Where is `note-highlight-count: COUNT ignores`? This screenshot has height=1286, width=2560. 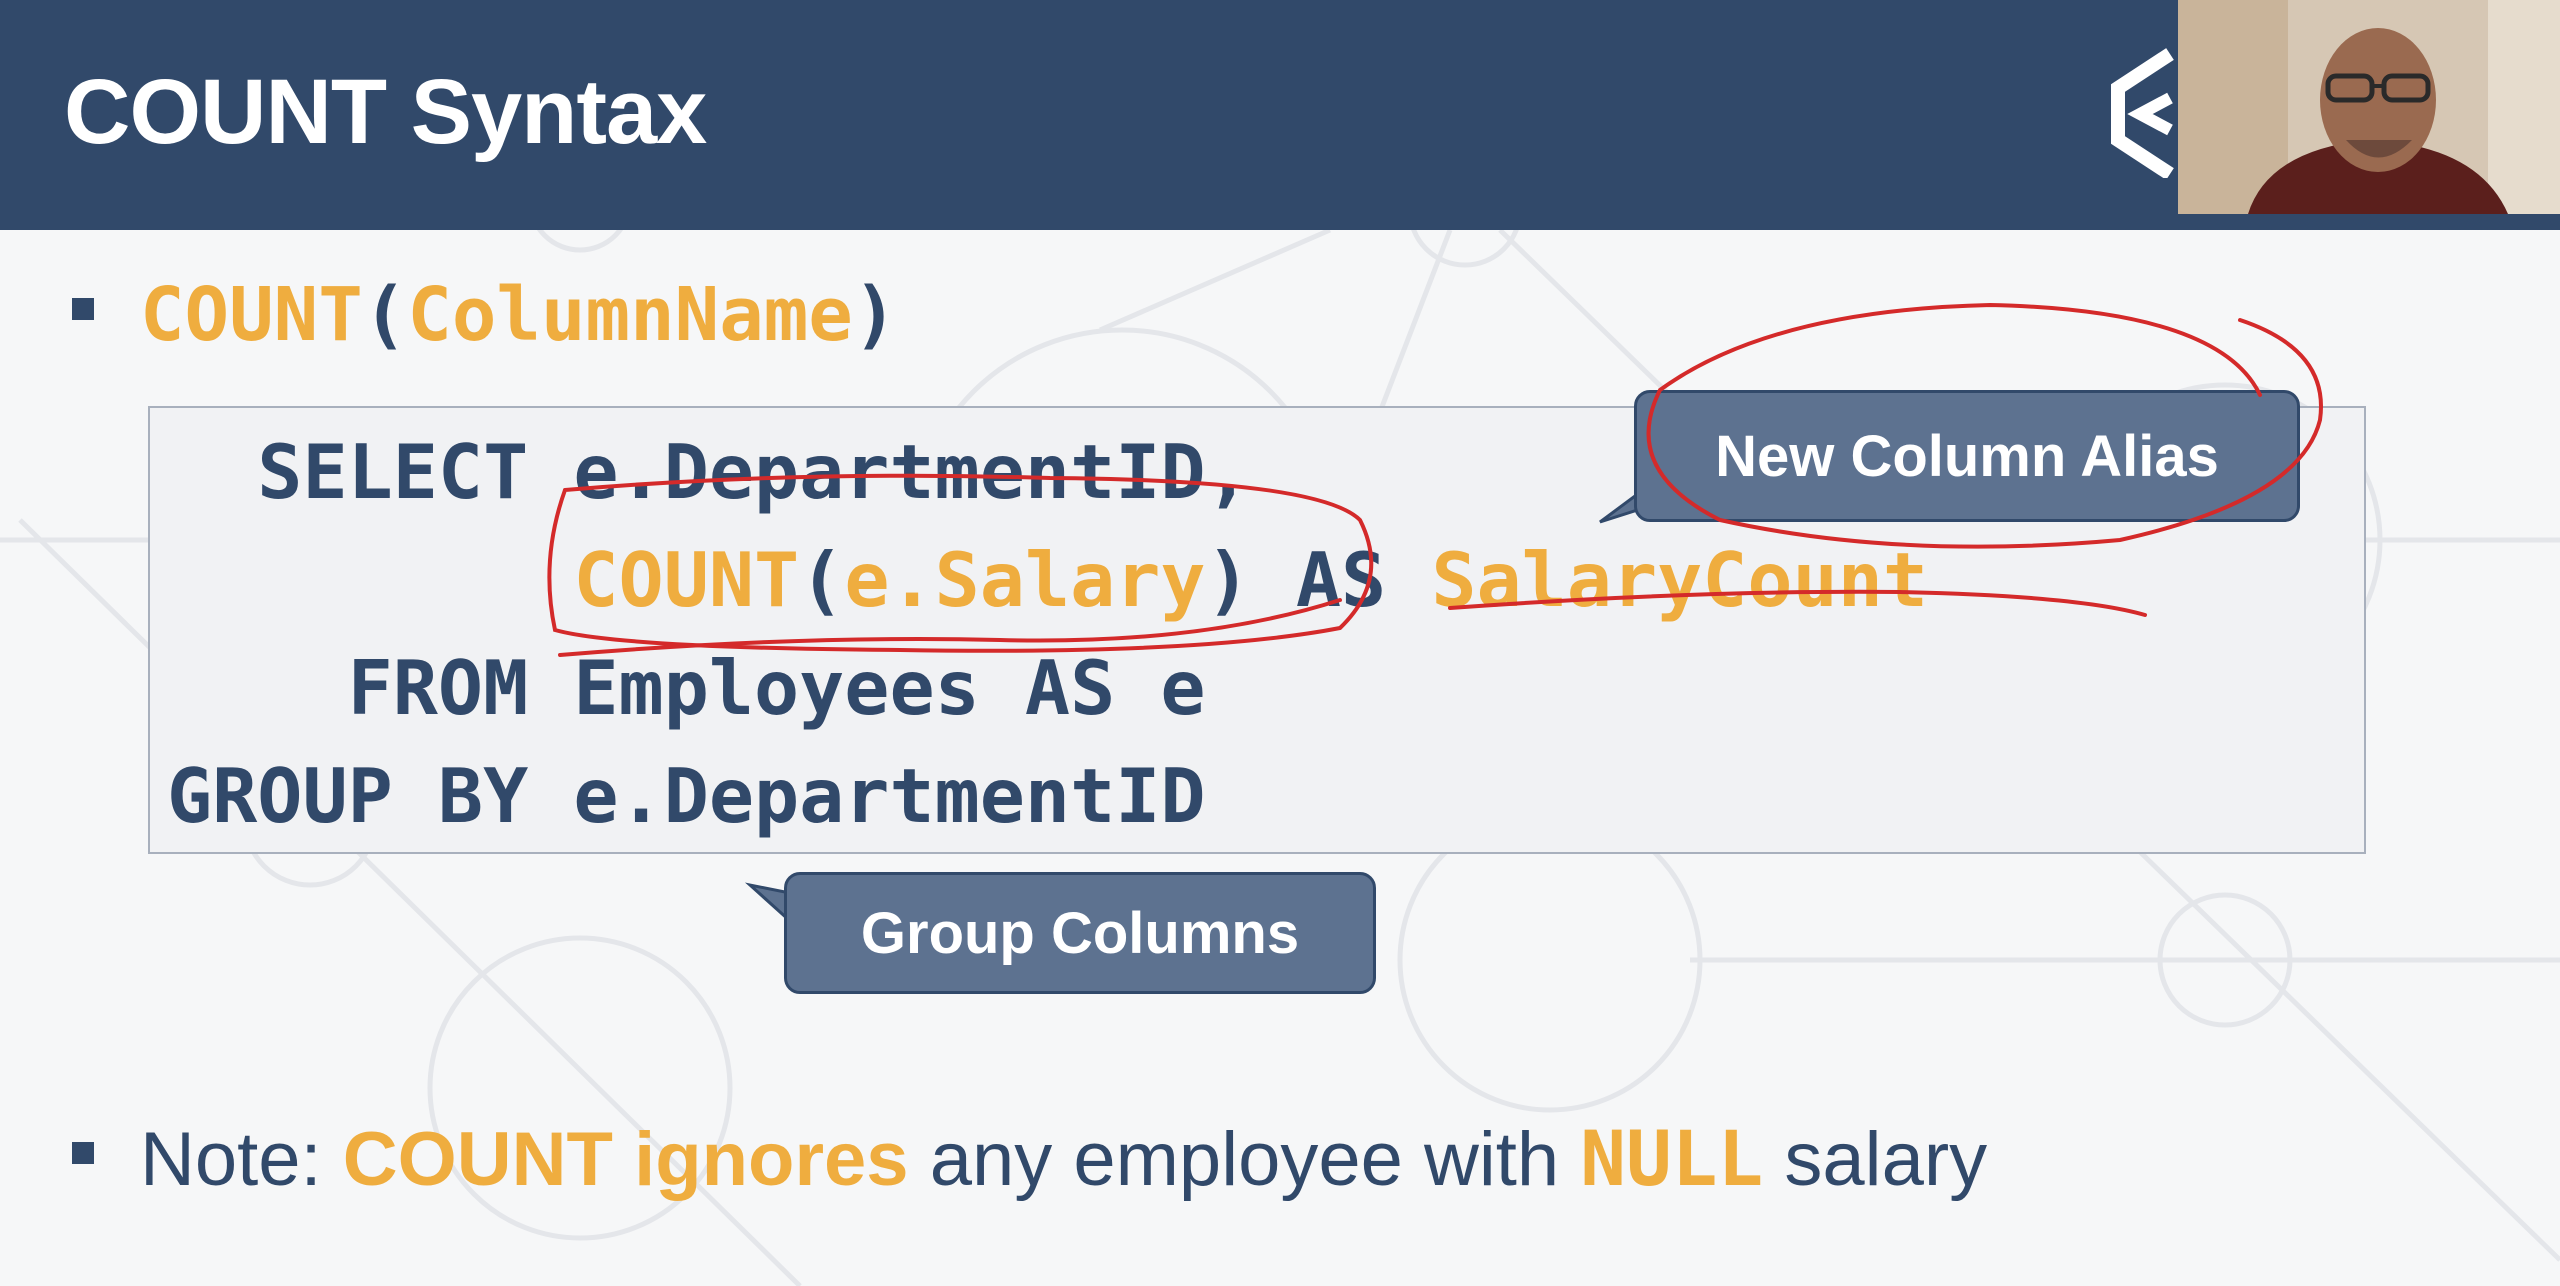 note-highlight-count: COUNT ignores is located at coordinates (625, 1159).